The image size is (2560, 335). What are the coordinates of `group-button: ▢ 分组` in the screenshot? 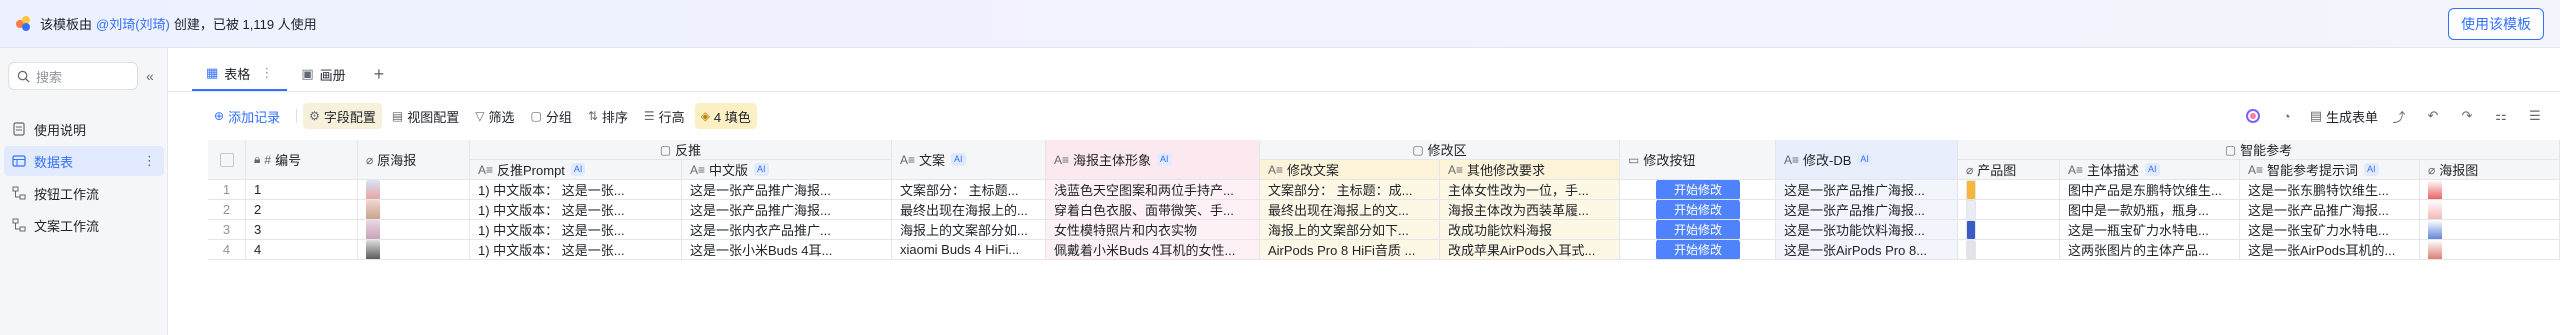 It's located at (550, 116).